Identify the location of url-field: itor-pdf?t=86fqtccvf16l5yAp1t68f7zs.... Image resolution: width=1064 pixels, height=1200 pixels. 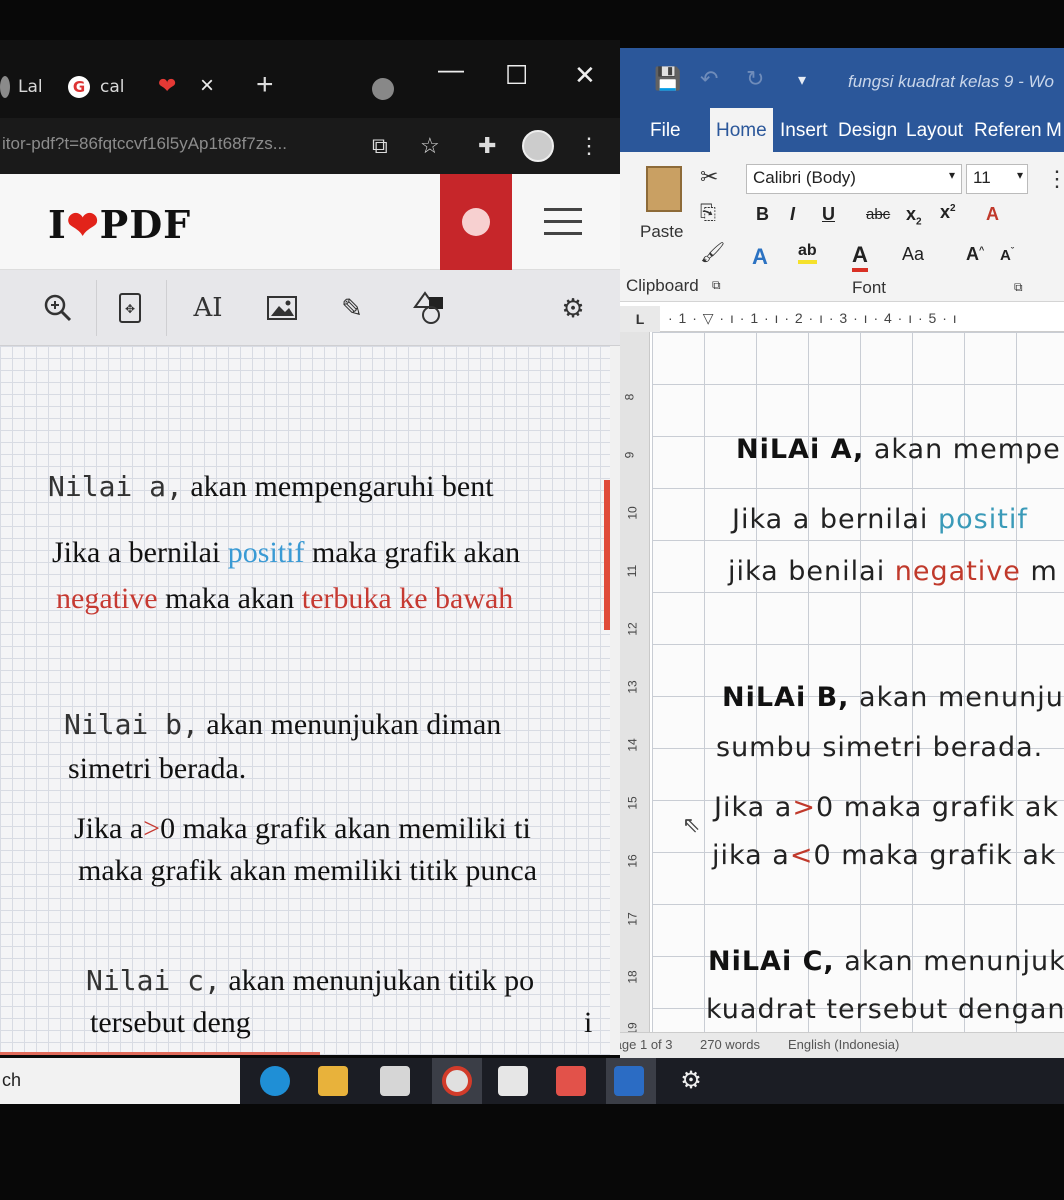
(144, 144).